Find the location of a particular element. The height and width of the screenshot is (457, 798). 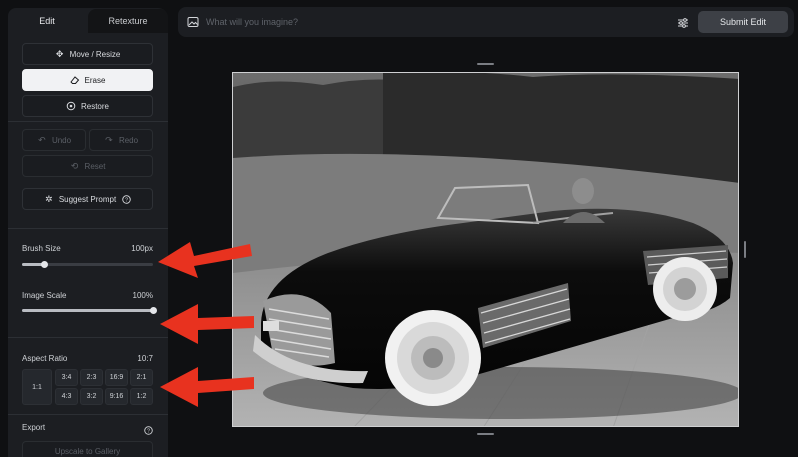

tab-bar: Edit Retexture is located at coordinates (88, 21).